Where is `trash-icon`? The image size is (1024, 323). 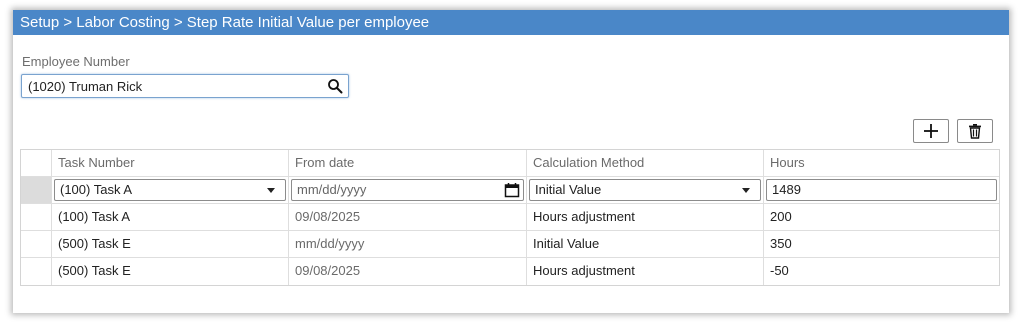 trash-icon is located at coordinates (975, 131).